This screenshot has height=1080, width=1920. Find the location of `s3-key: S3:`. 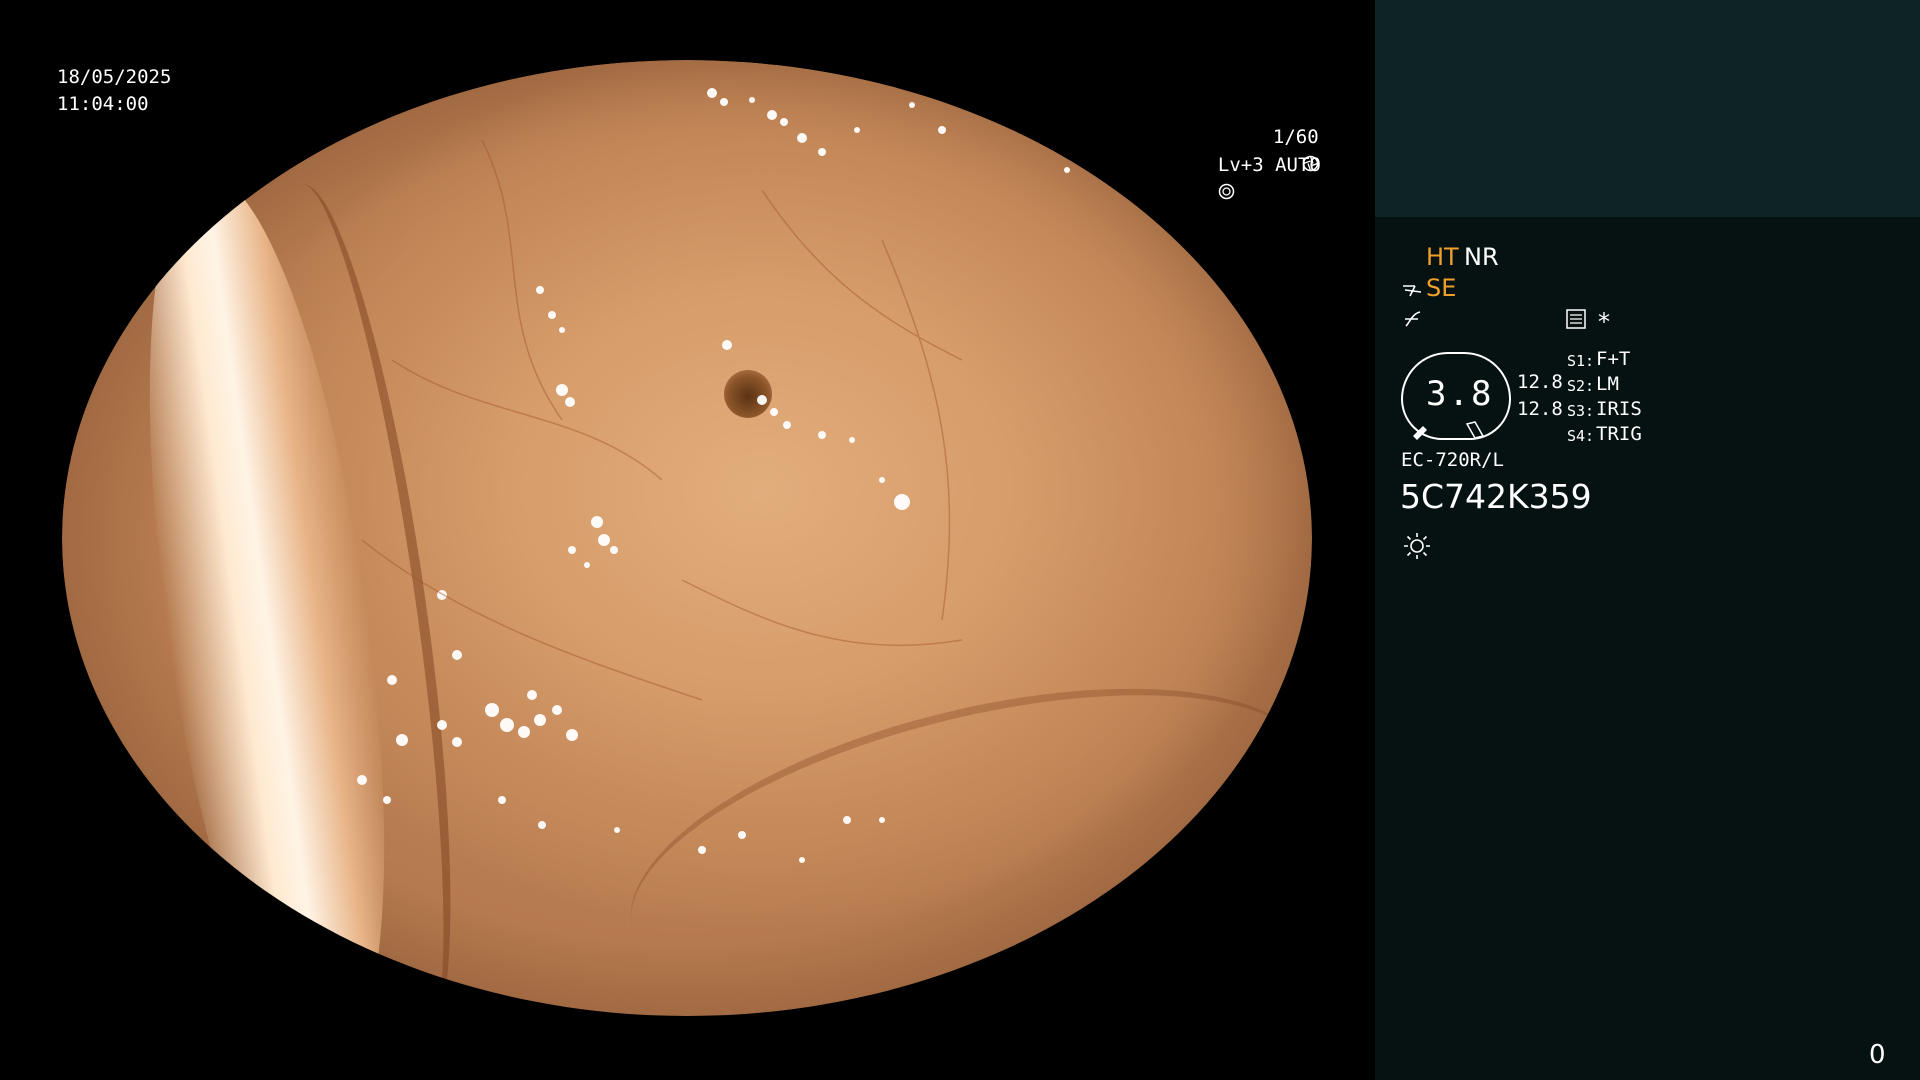

s3-key: S3: is located at coordinates (1581, 411).